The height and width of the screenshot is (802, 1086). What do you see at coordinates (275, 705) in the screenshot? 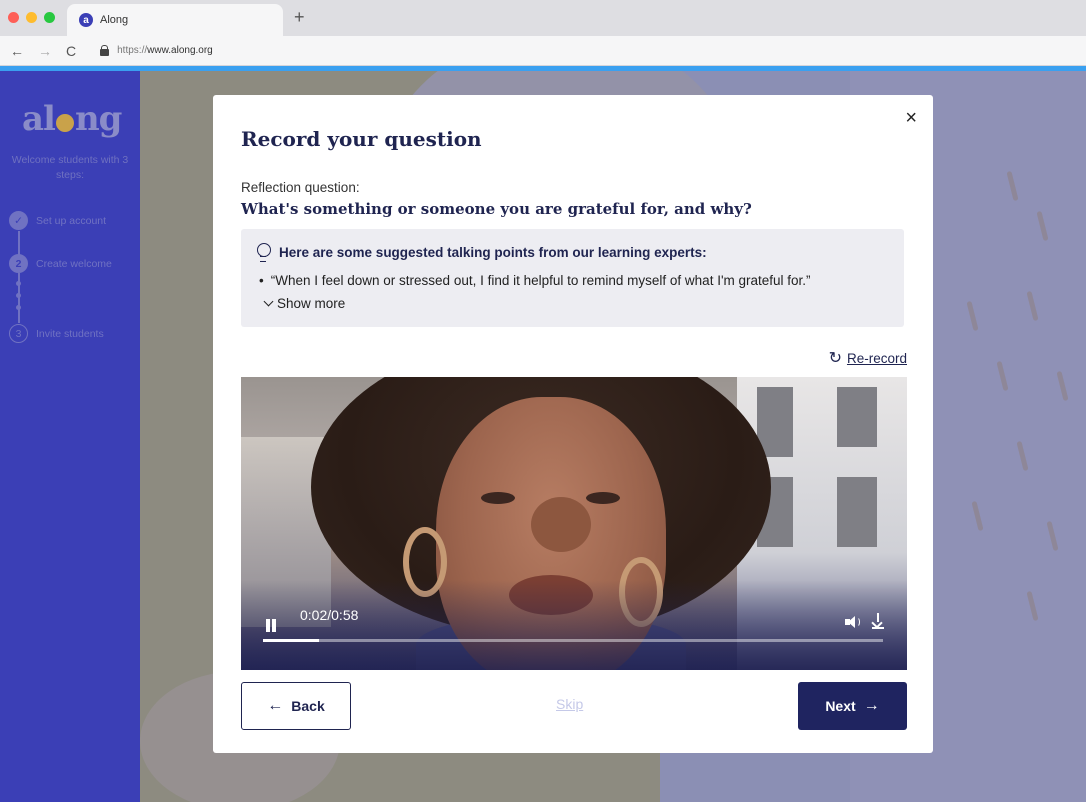
I see `arrow-left-icon: ←` at bounding box center [275, 705].